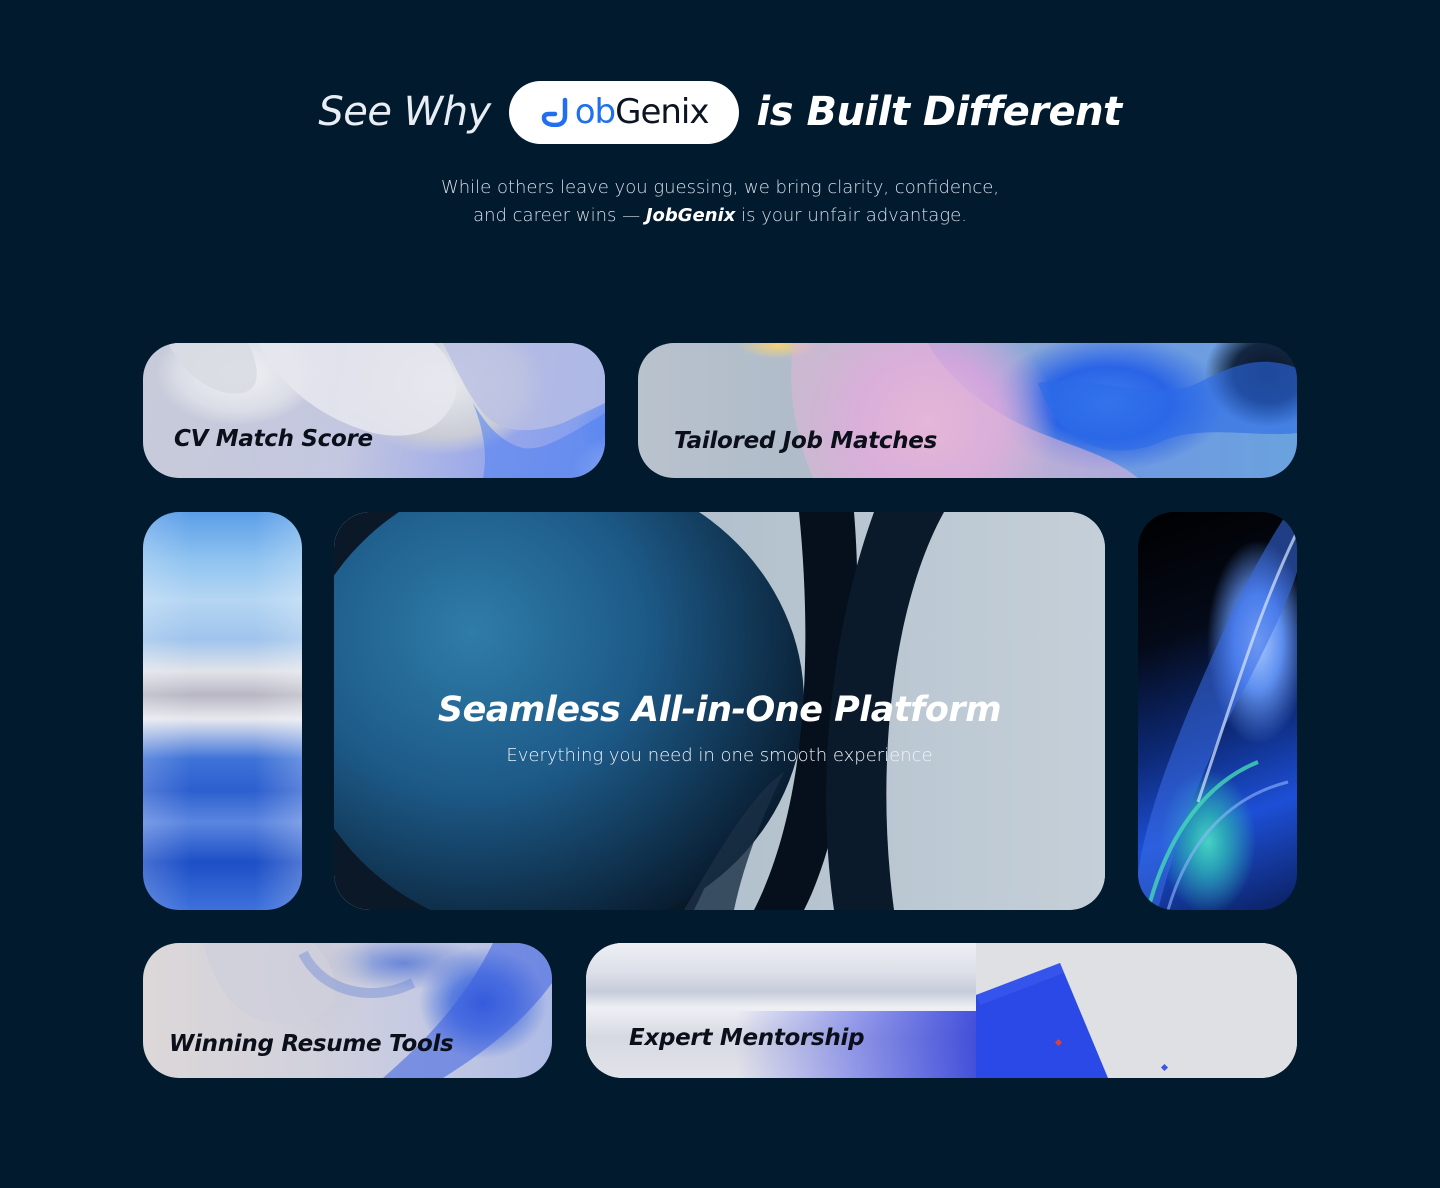  I want to click on section-headline: See Why obGenix is Built Different, so click(720, 112).